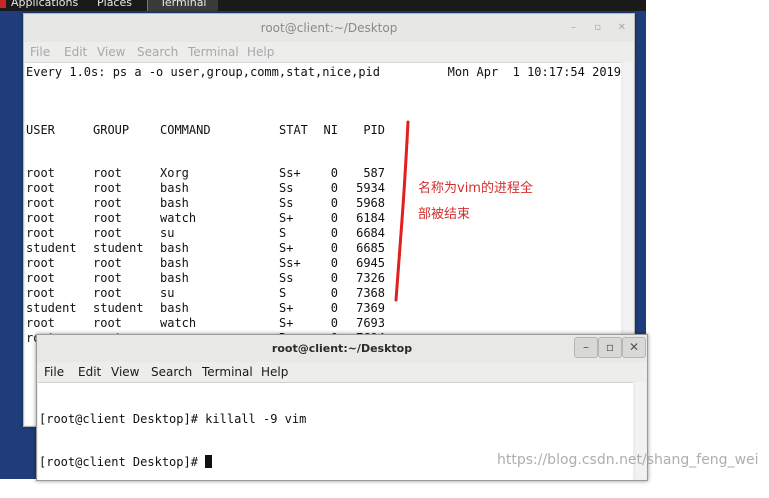 This screenshot has height=498, width=769. I want to click on column-header-ni: NI, so click(330, 130).